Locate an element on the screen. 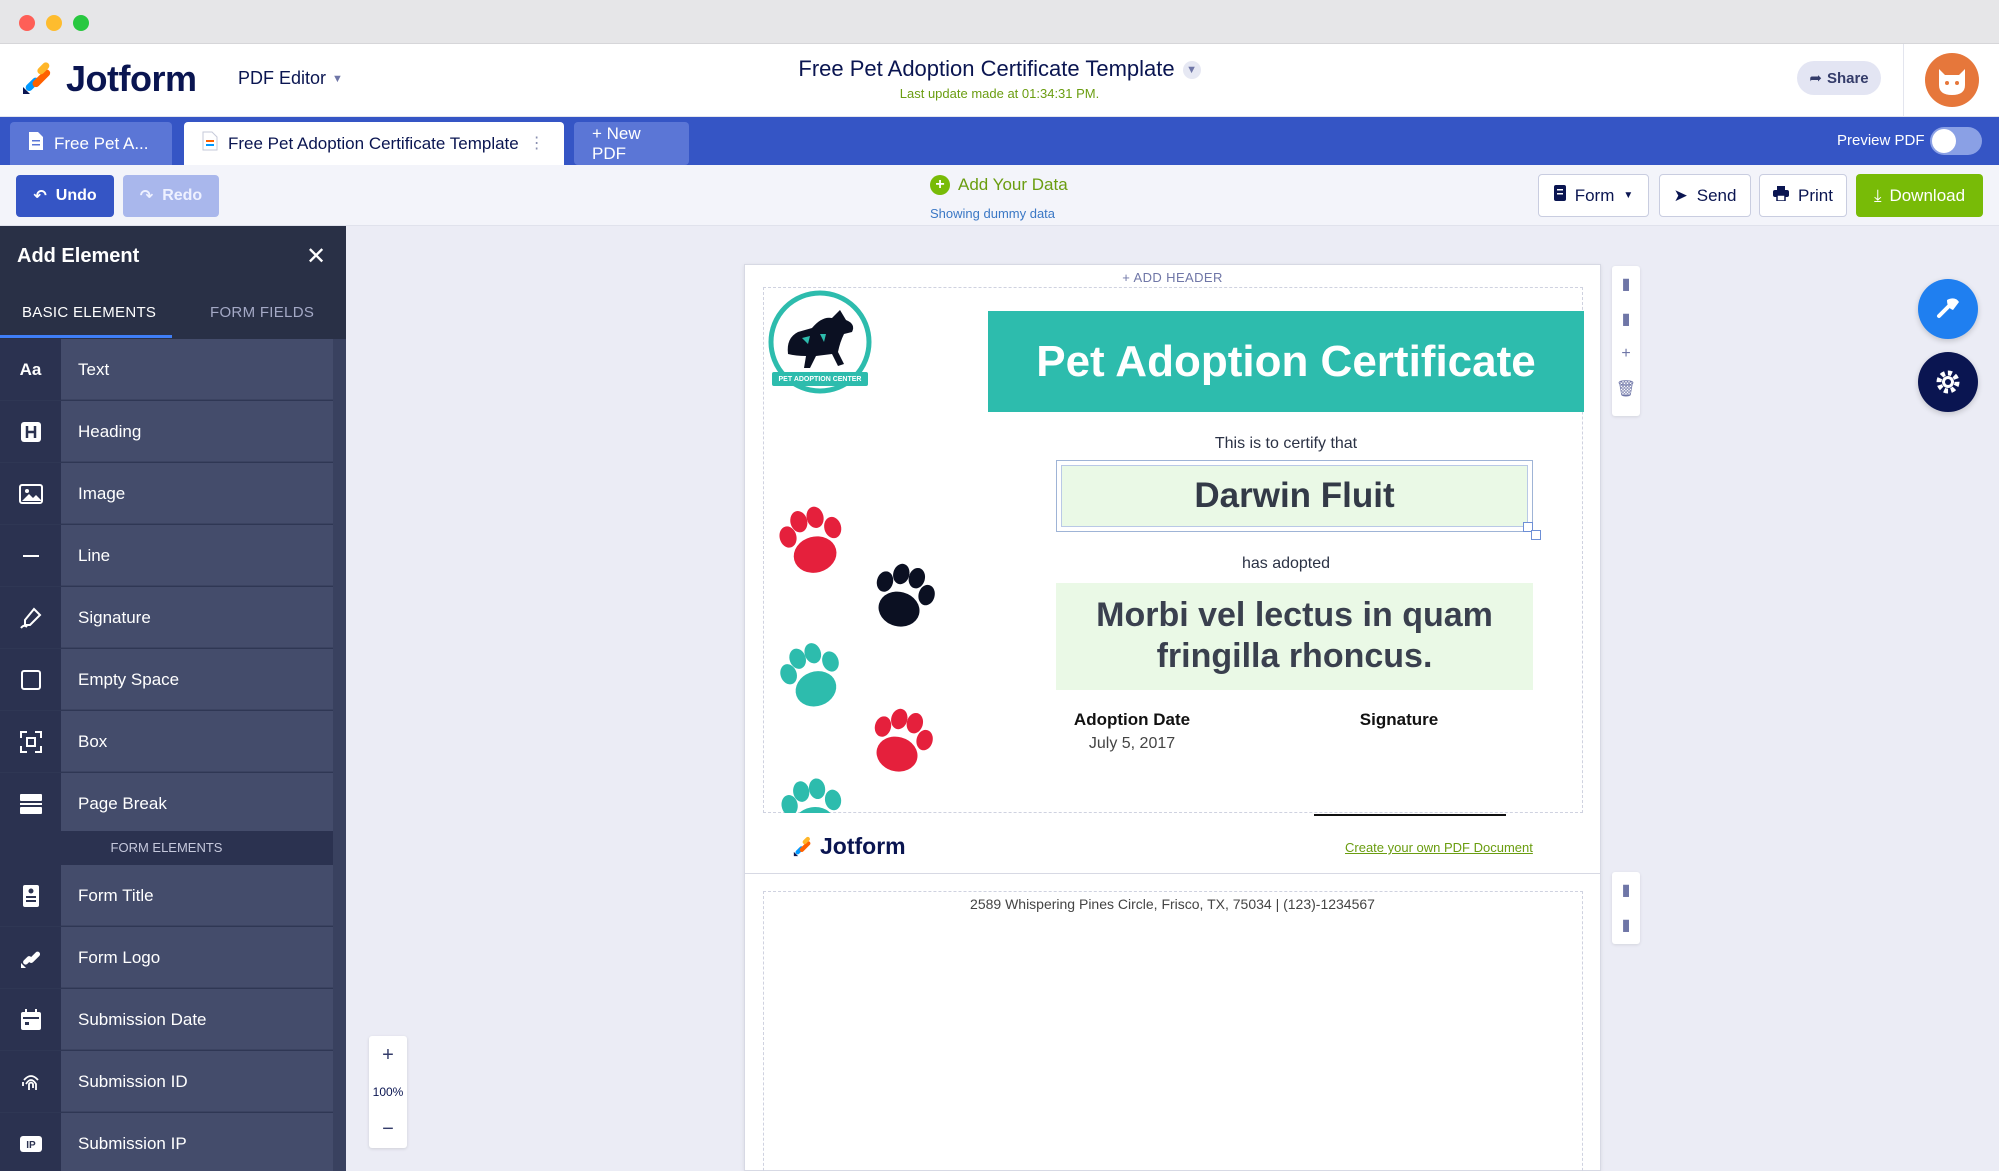  add-page-icon: + is located at coordinates (1626, 353).